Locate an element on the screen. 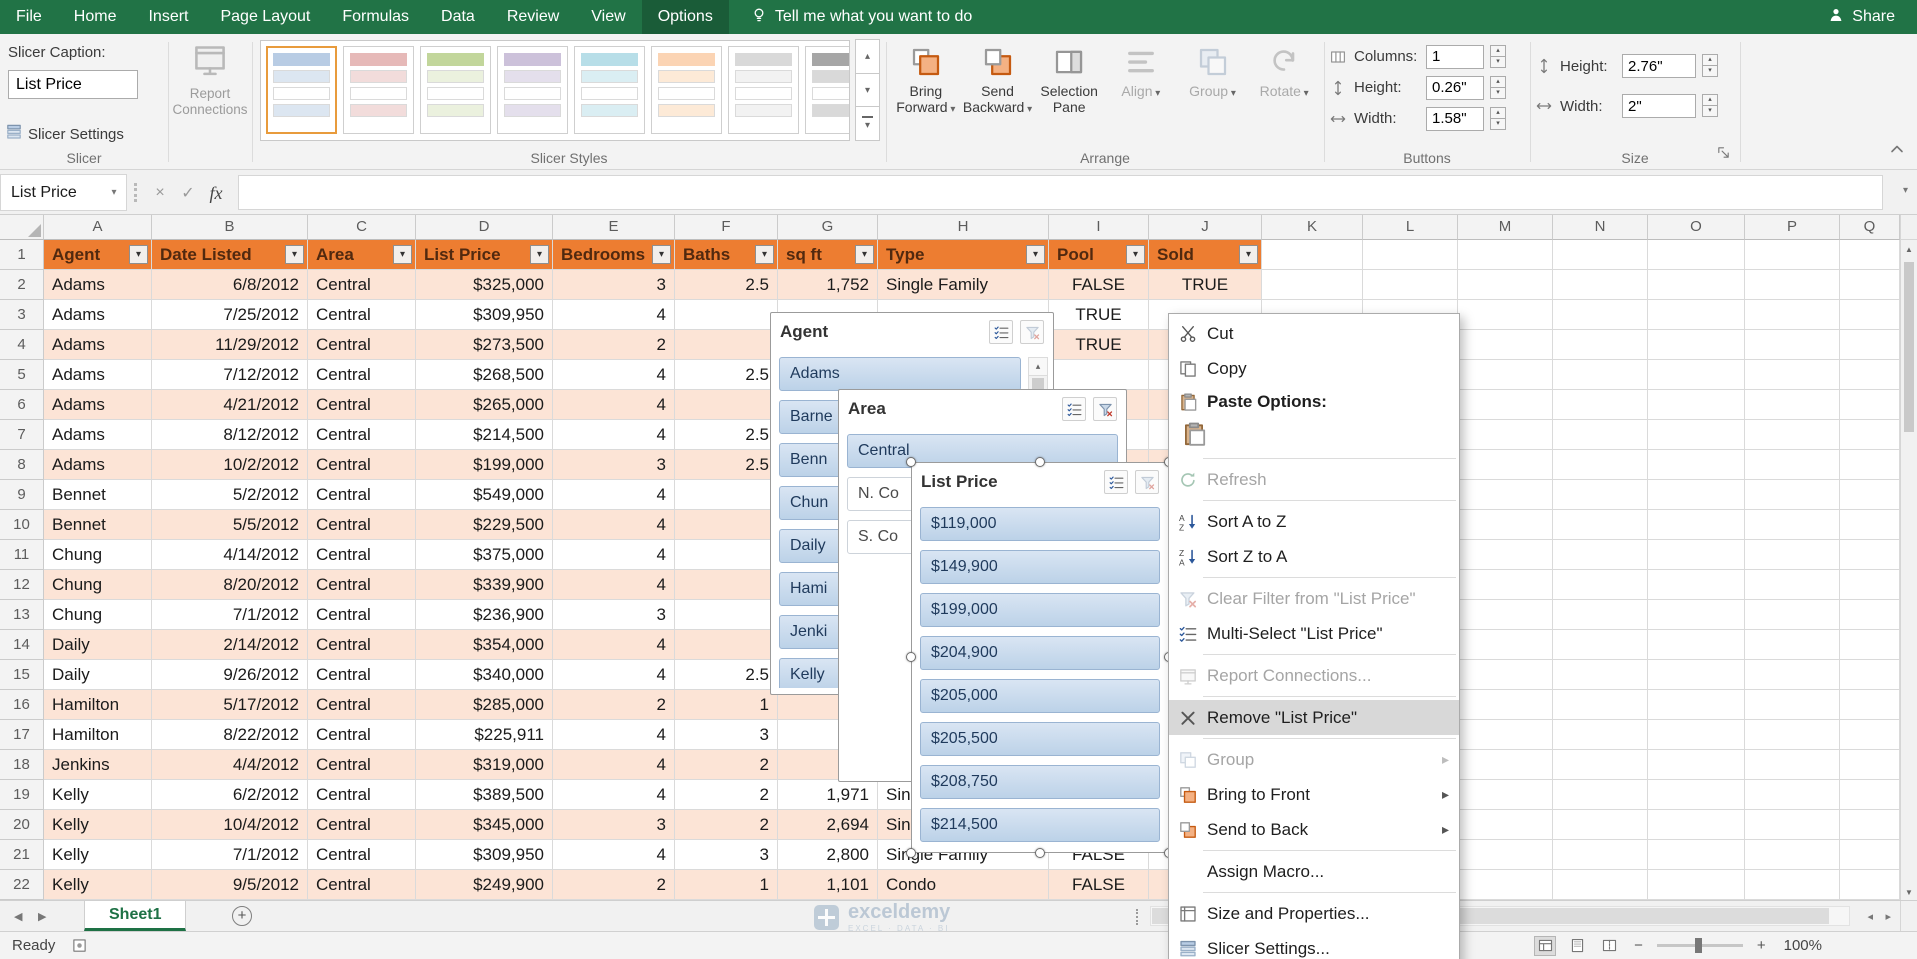 The image size is (1917, 959). cell-A14: Daily is located at coordinates (98, 645).